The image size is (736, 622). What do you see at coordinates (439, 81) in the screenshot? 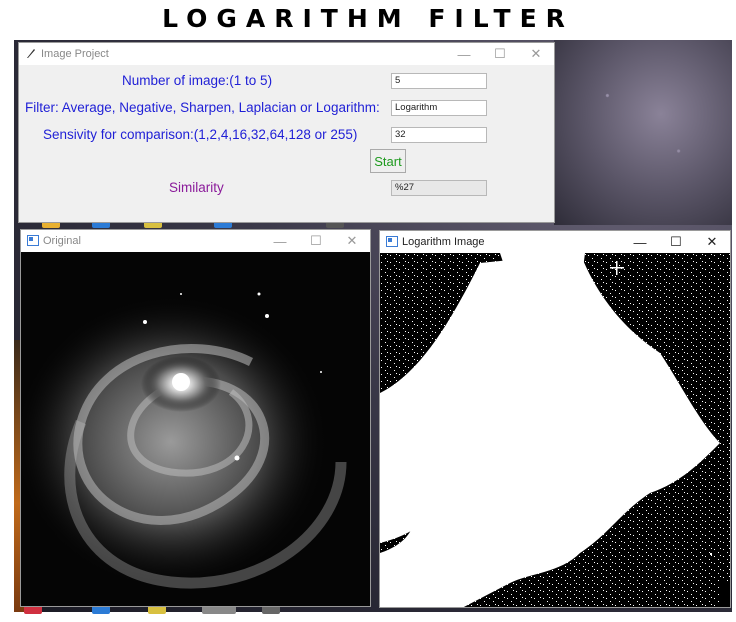
I see `image-count-input: 5` at bounding box center [439, 81].